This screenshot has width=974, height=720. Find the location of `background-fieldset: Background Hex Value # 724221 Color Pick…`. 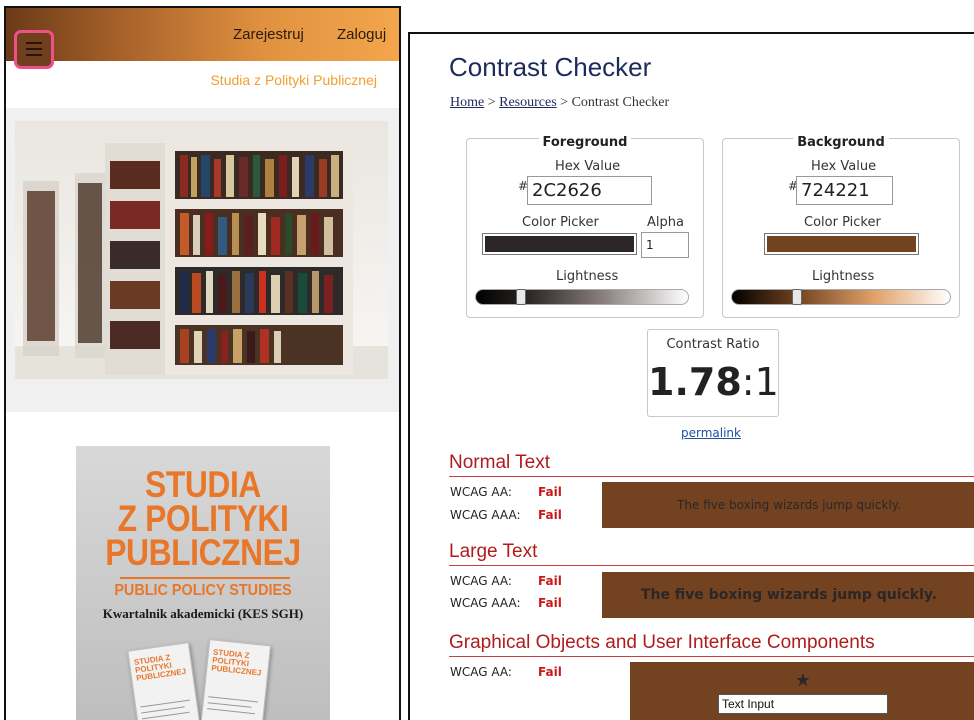

background-fieldset: Background Hex Value # 724221 Color Pick… is located at coordinates (841, 226).